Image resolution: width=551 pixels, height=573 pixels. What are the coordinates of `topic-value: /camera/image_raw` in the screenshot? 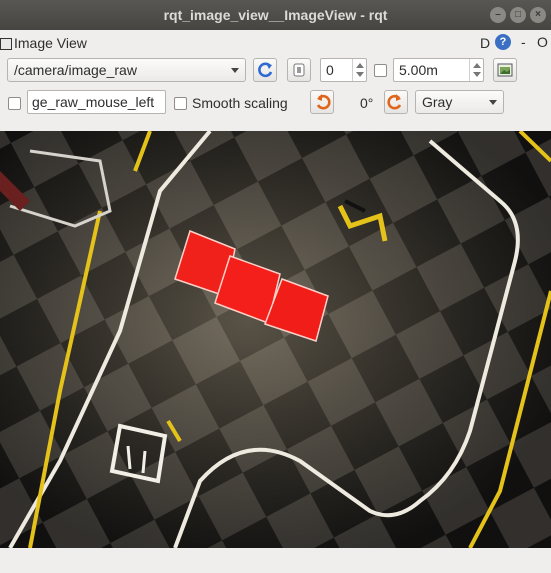 It's located at (75, 70).